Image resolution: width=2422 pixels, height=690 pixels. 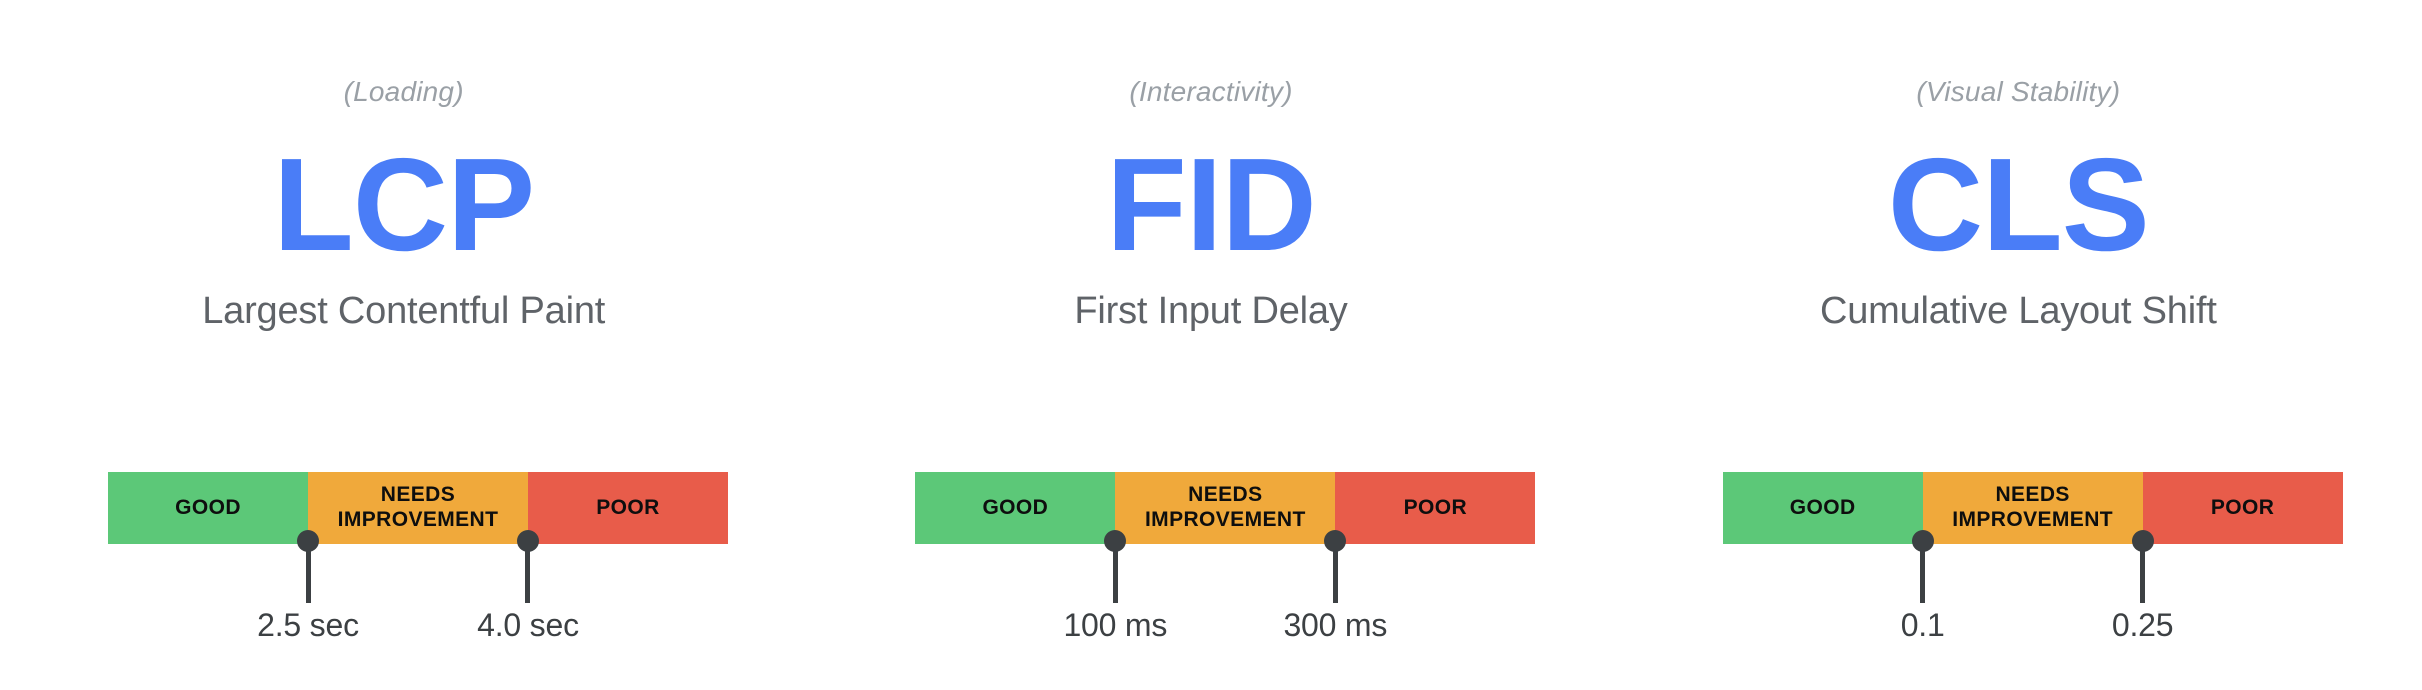 What do you see at coordinates (1115, 625) in the screenshot?
I see `threshold-value-fid-1: 100 ms` at bounding box center [1115, 625].